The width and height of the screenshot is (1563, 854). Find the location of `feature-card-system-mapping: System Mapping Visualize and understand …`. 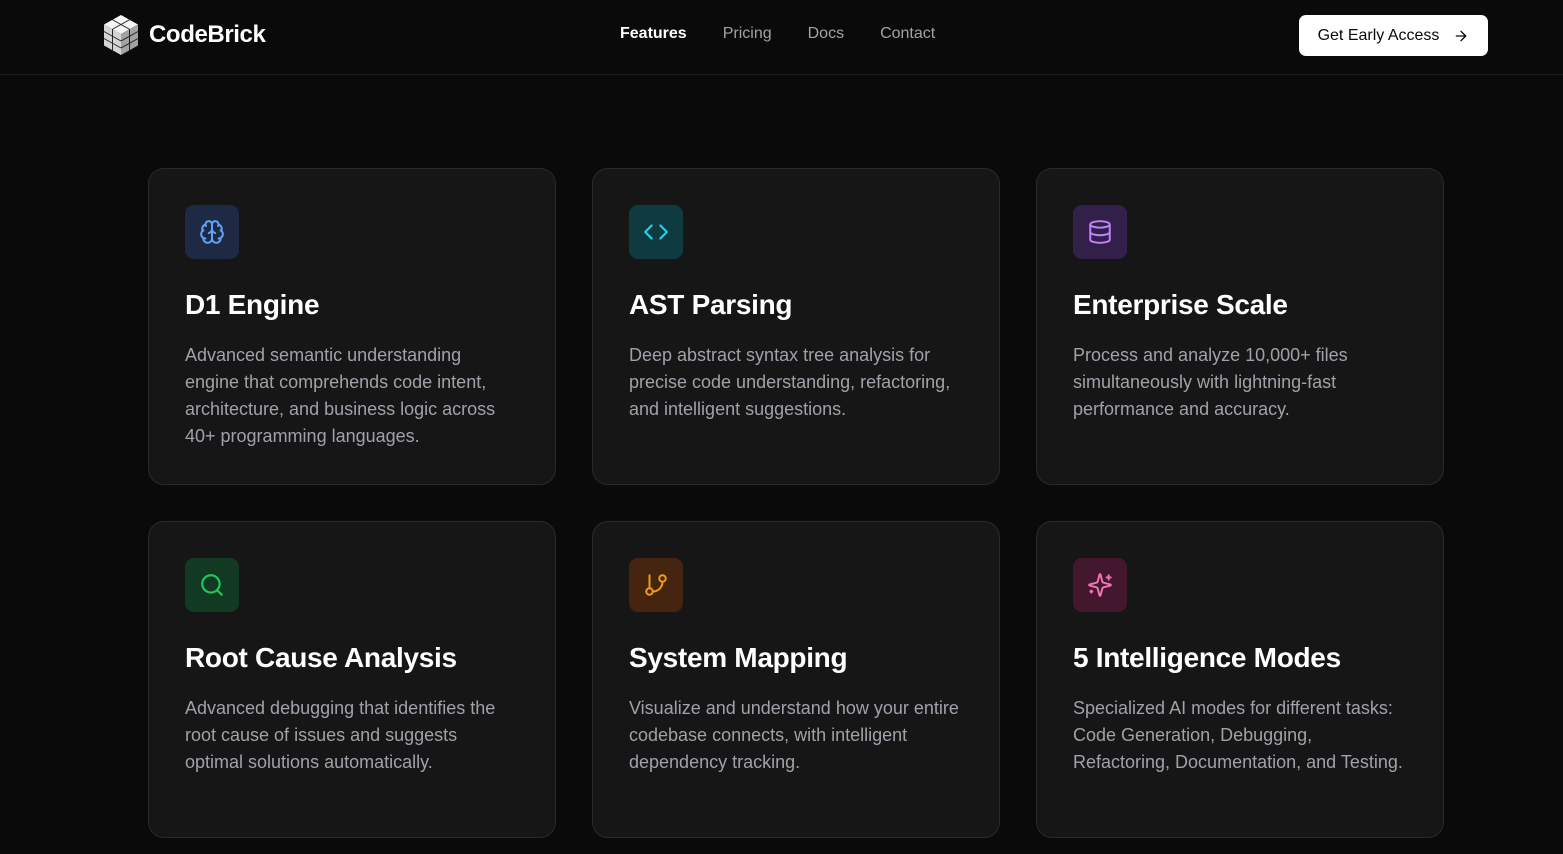

feature-card-system-mapping: System Mapping Visualize and understand … is located at coordinates (796, 679).